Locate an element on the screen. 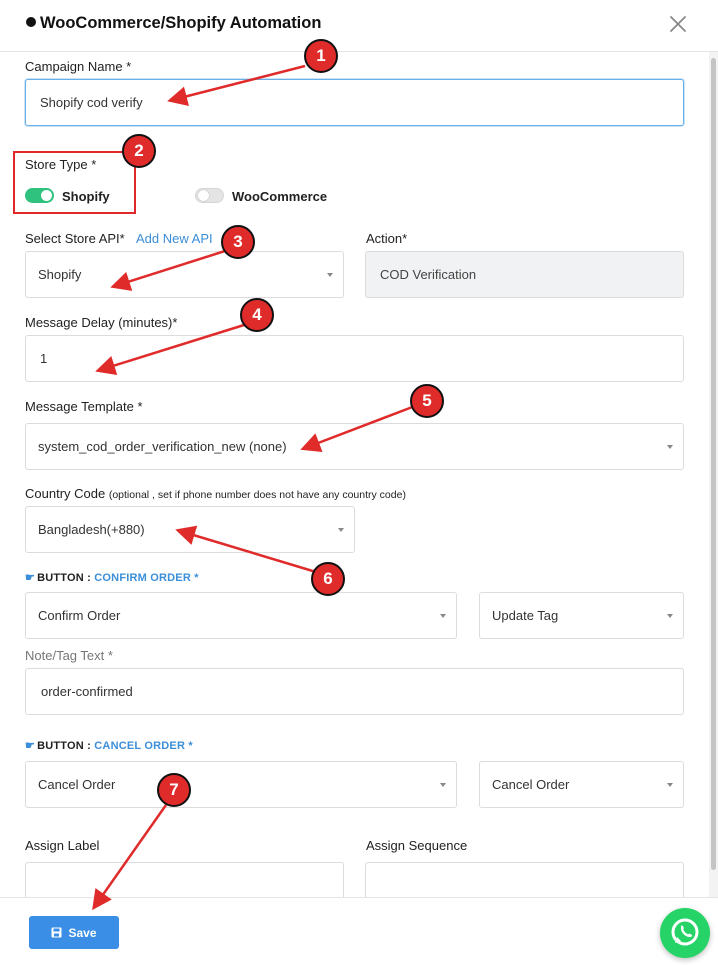  store-api-label: Select Store API* is located at coordinates (75, 238).